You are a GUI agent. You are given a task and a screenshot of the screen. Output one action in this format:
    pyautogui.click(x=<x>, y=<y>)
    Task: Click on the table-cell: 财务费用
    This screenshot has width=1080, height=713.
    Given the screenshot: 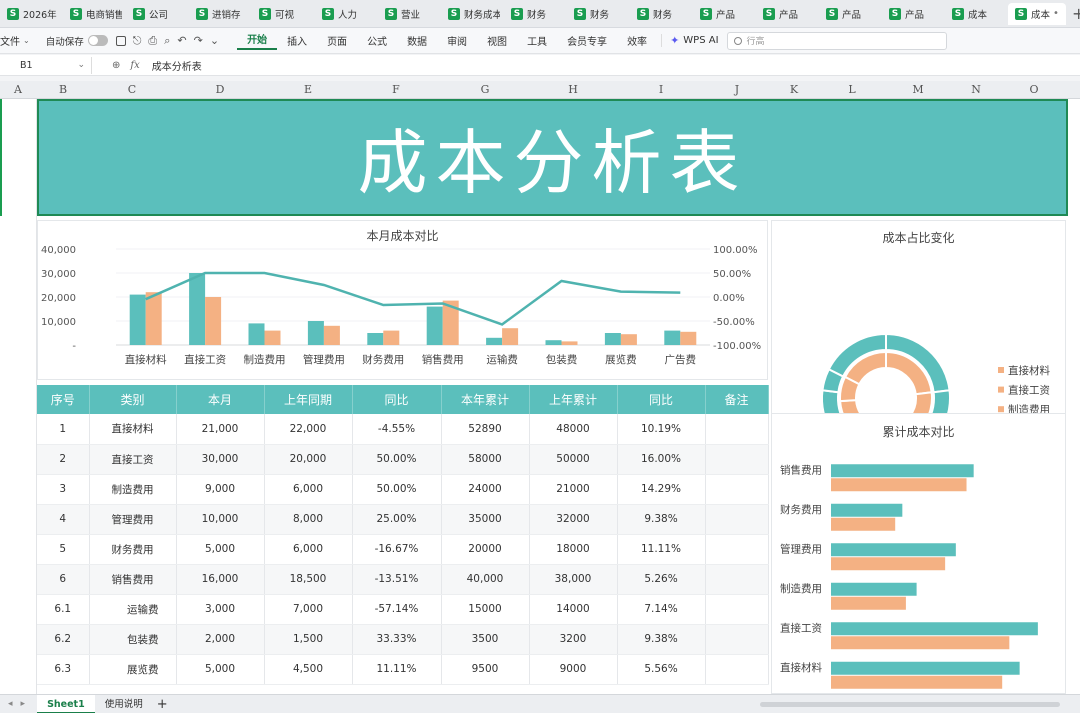 What is the action you would take?
    pyautogui.click(x=133, y=549)
    